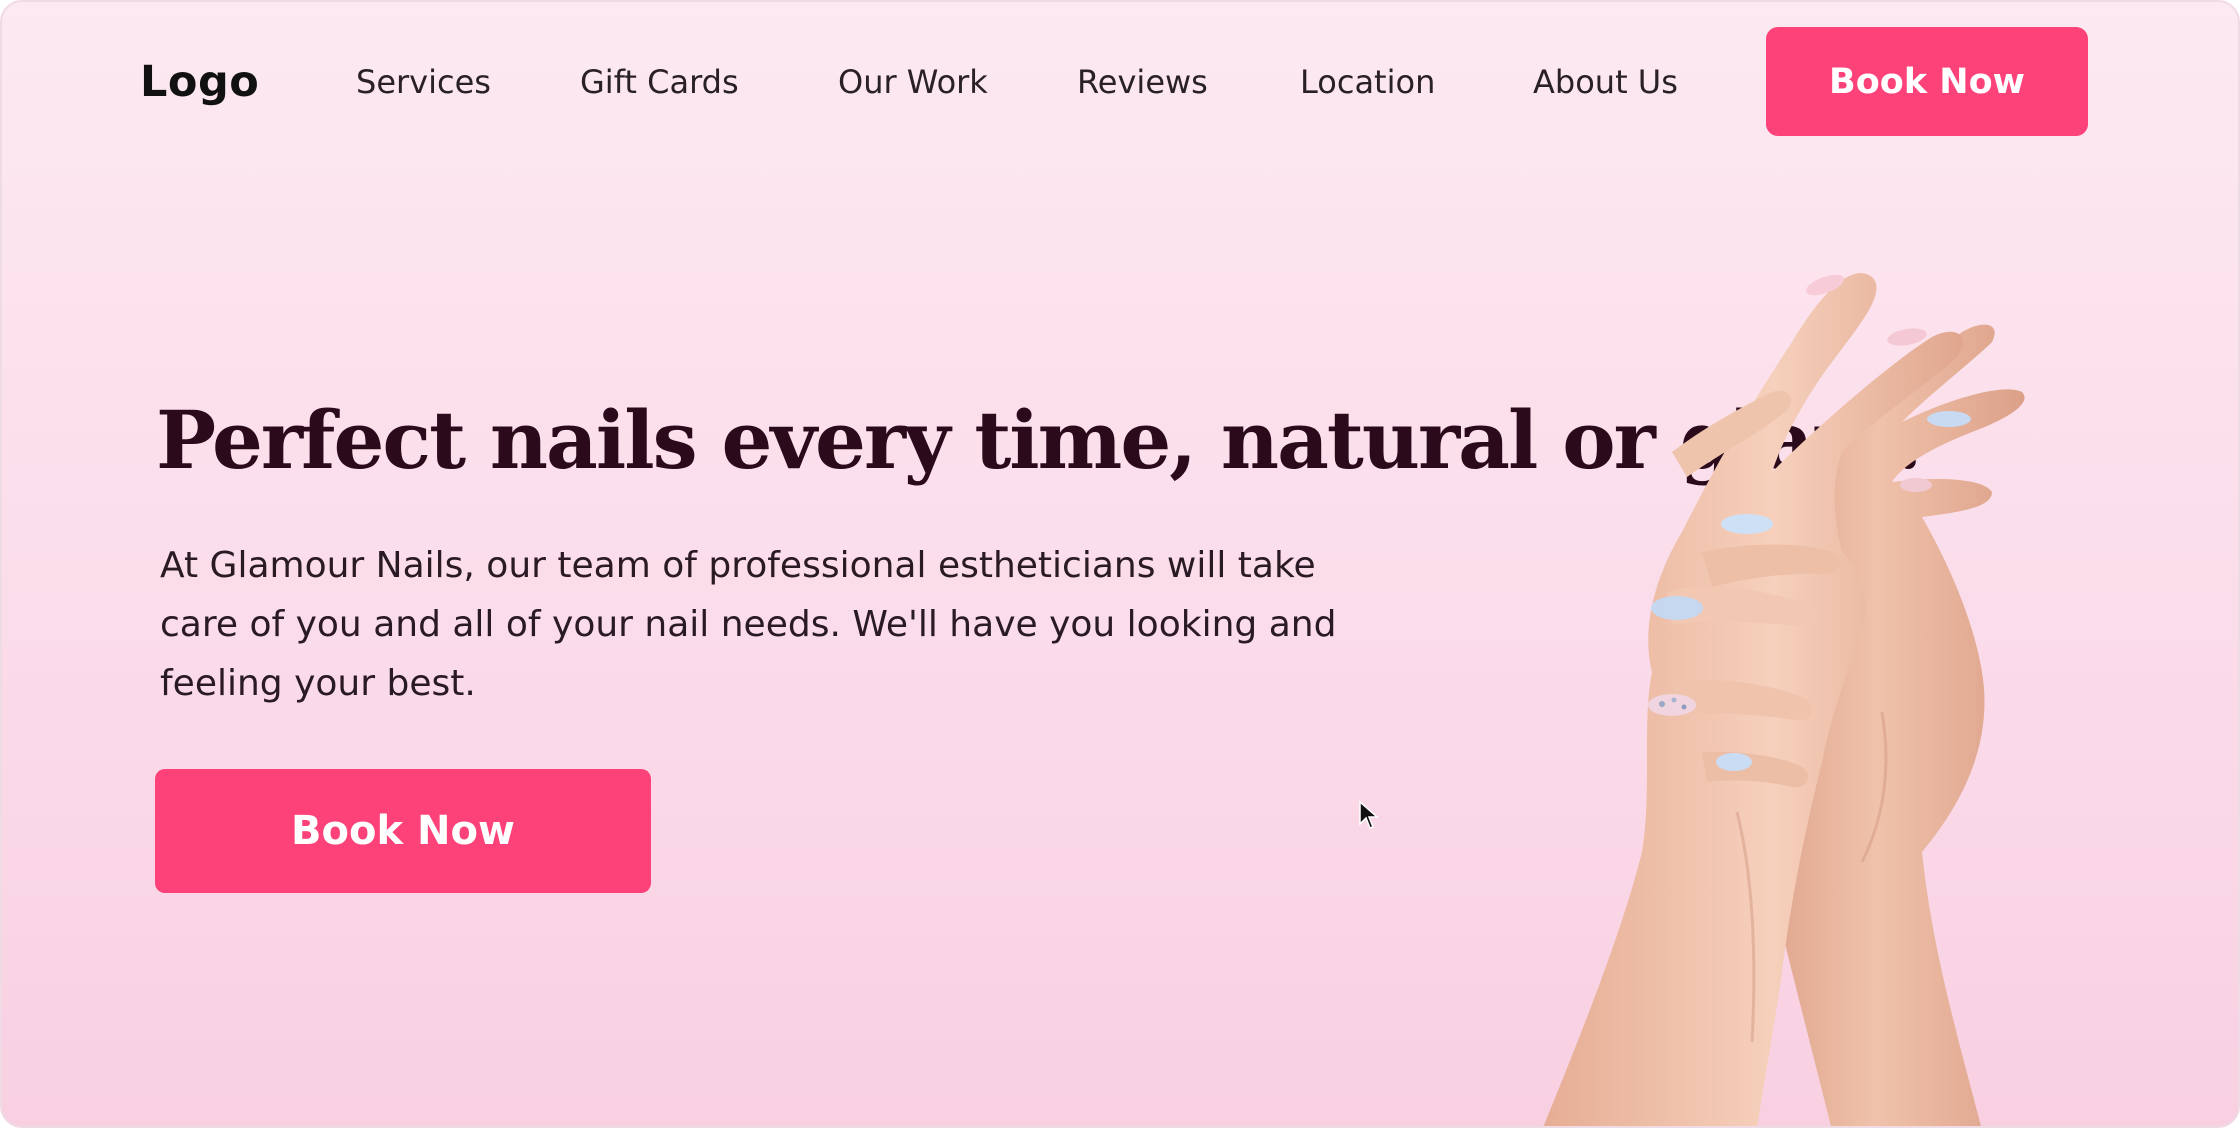 The image size is (2240, 1128). I want to click on logo: Logo, so click(199, 82).